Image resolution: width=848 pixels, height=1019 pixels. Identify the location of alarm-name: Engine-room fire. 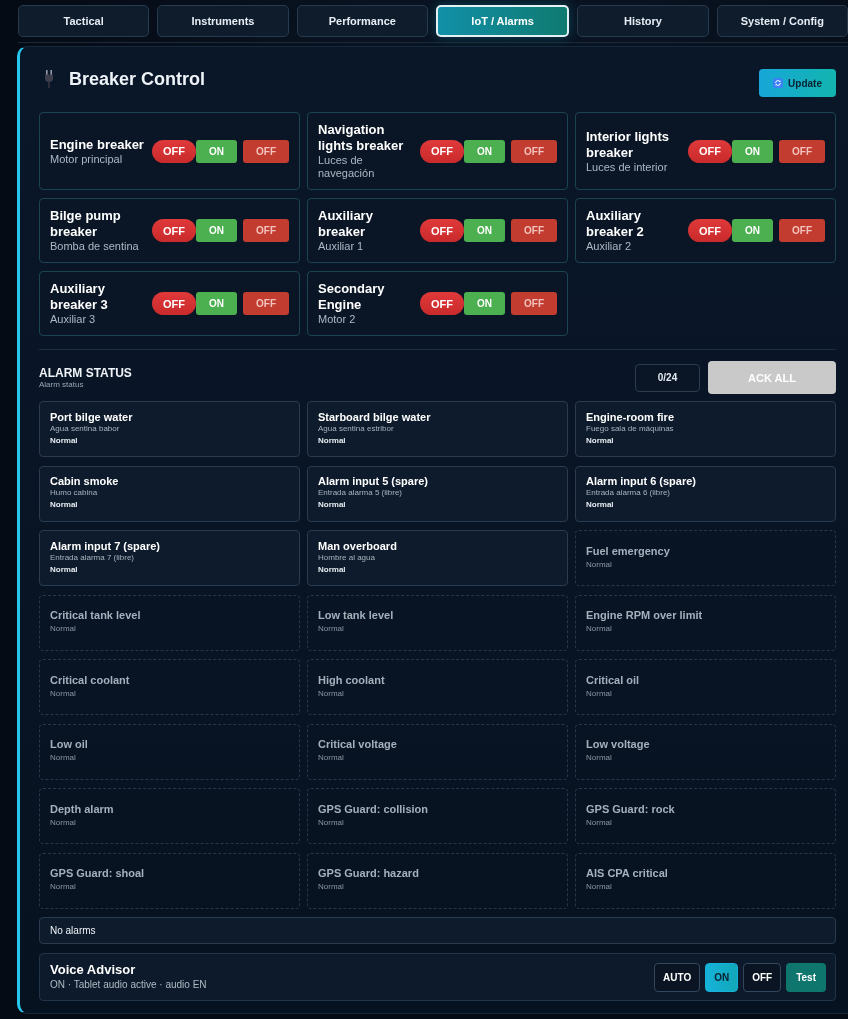
(630, 417).